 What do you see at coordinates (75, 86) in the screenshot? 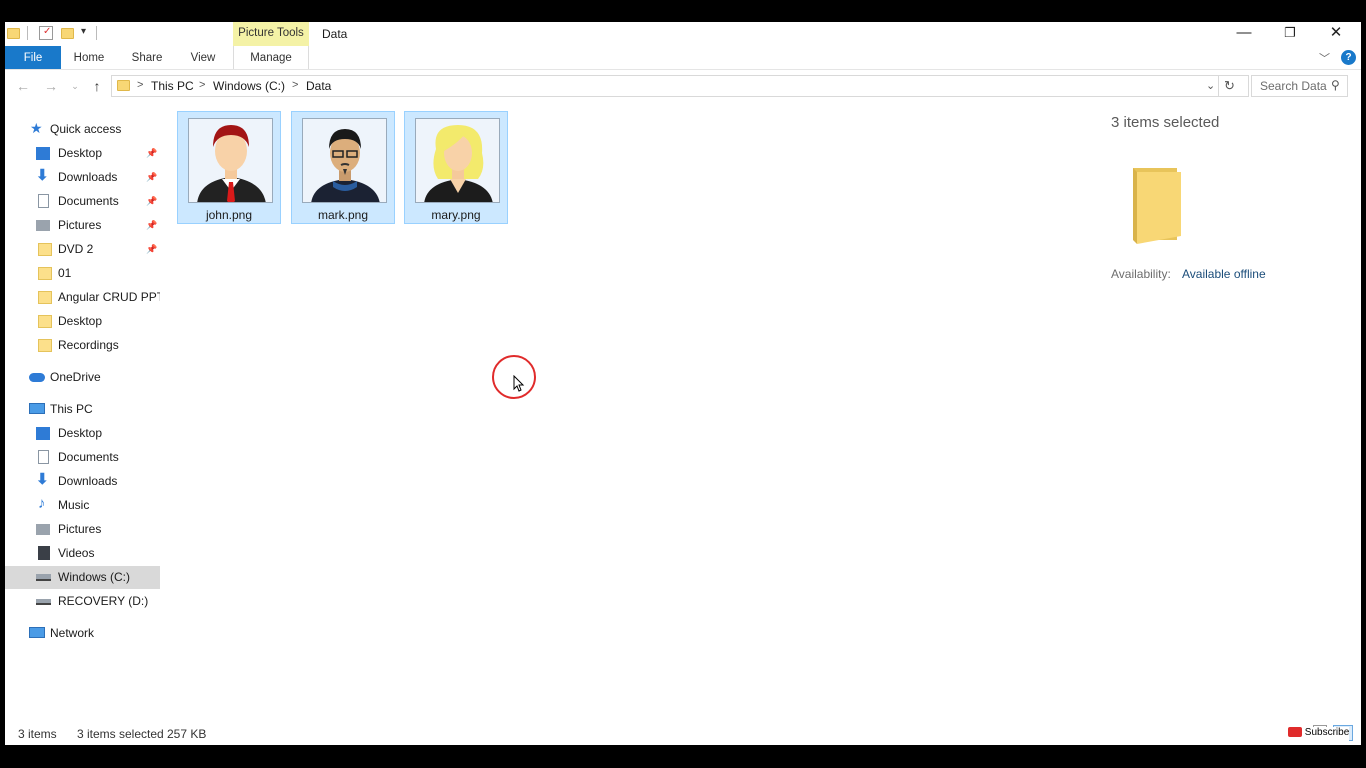
I see `recent-locations-chevron-icon: ⌄` at bounding box center [75, 86].